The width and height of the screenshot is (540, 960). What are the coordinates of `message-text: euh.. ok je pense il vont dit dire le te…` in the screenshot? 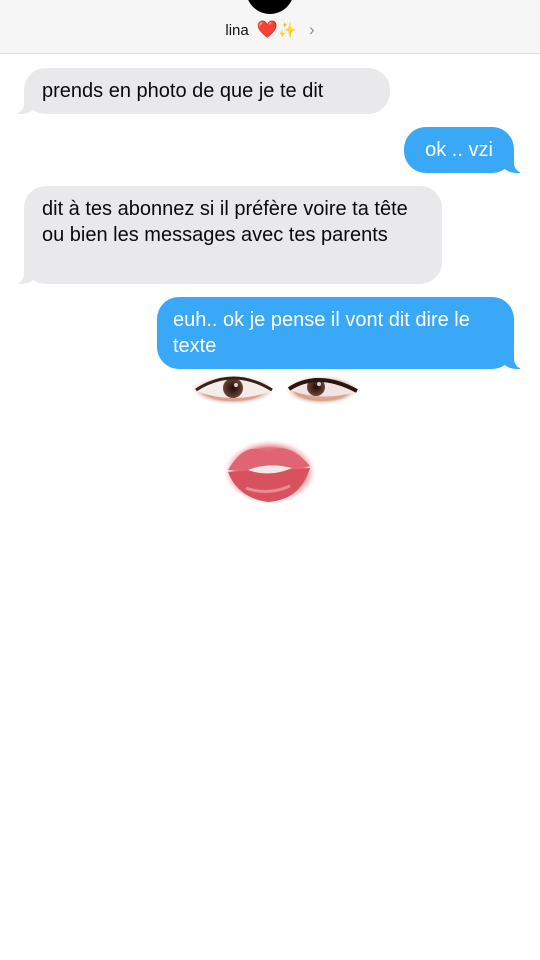 It's located at (321, 333).